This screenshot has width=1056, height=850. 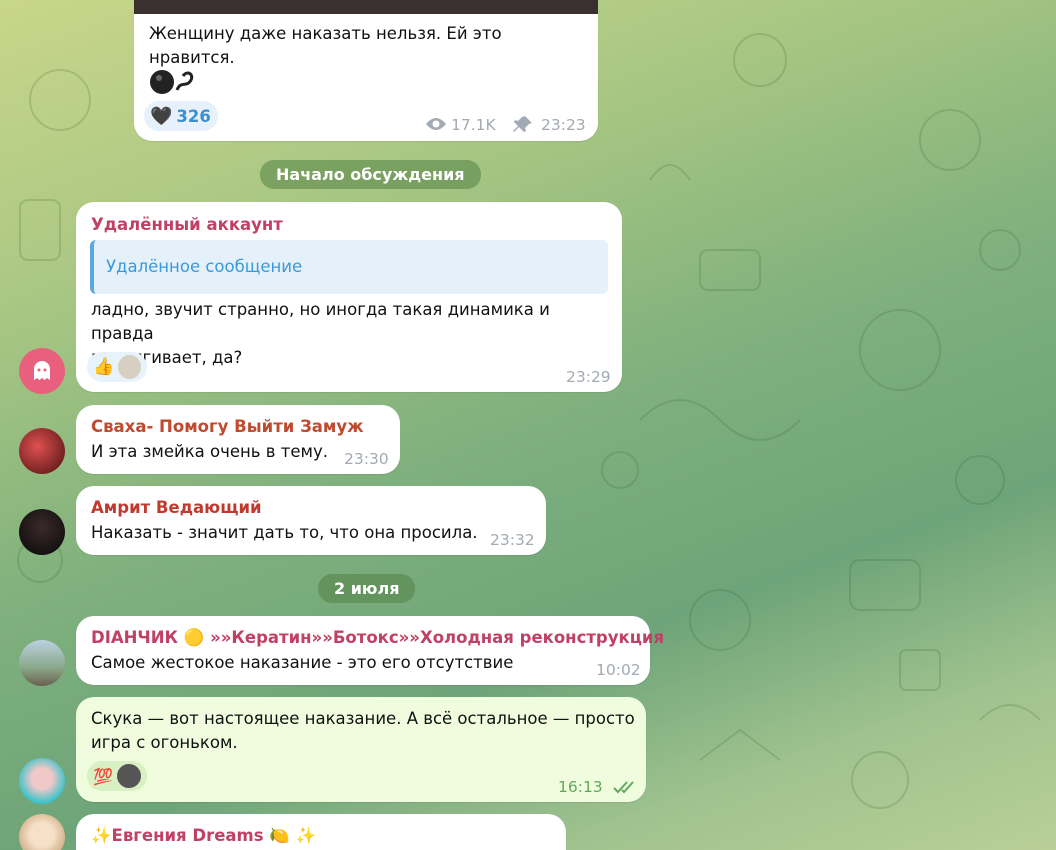 What do you see at coordinates (588, 377) in the screenshot?
I see `message-time: 23:29` at bounding box center [588, 377].